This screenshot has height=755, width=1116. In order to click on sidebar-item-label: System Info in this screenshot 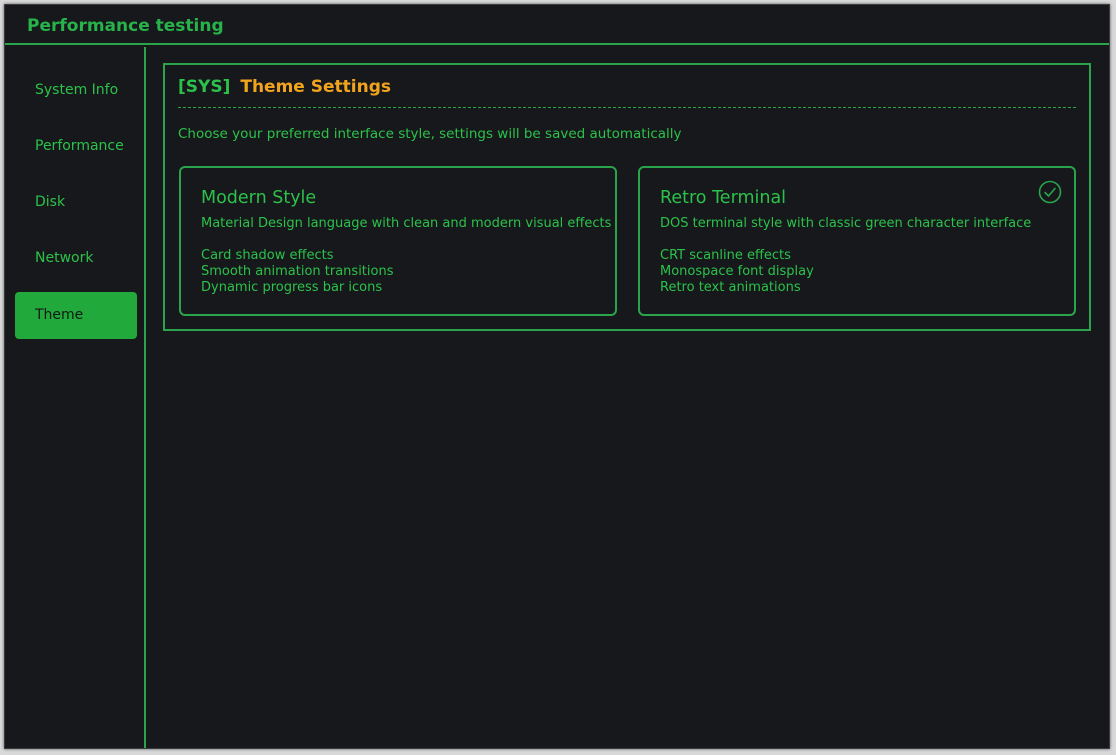, I will do `click(77, 90)`.